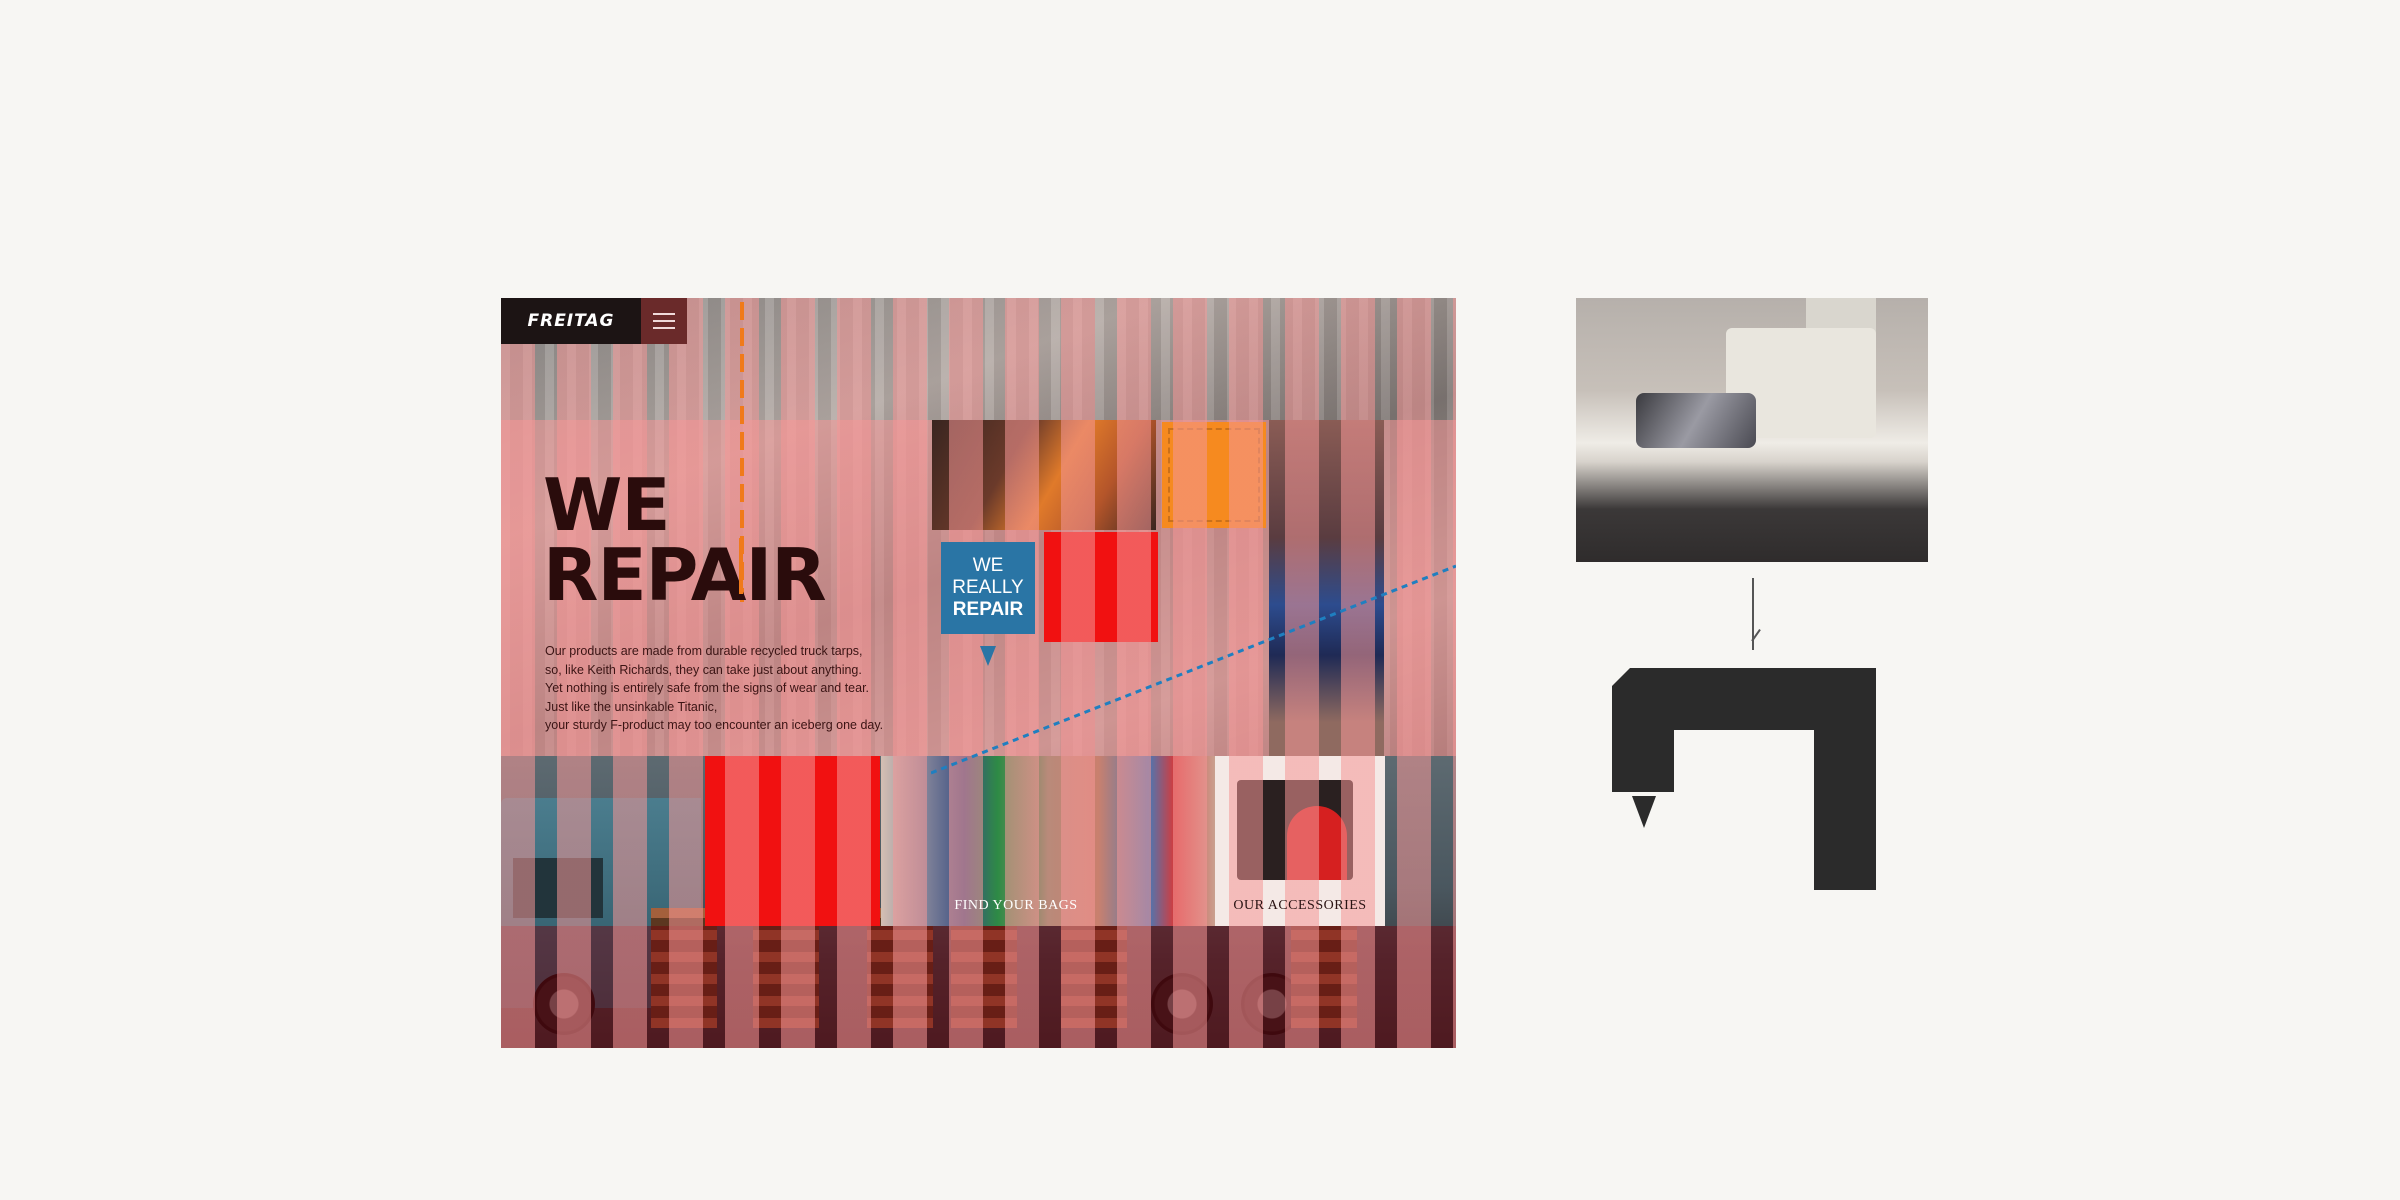 This screenshot has height=1200, width=2400. Describe the element at coordinates (631, 706) in the screenshot. I see `intro-line: Just like the unsinkable Titanic,` at that location.